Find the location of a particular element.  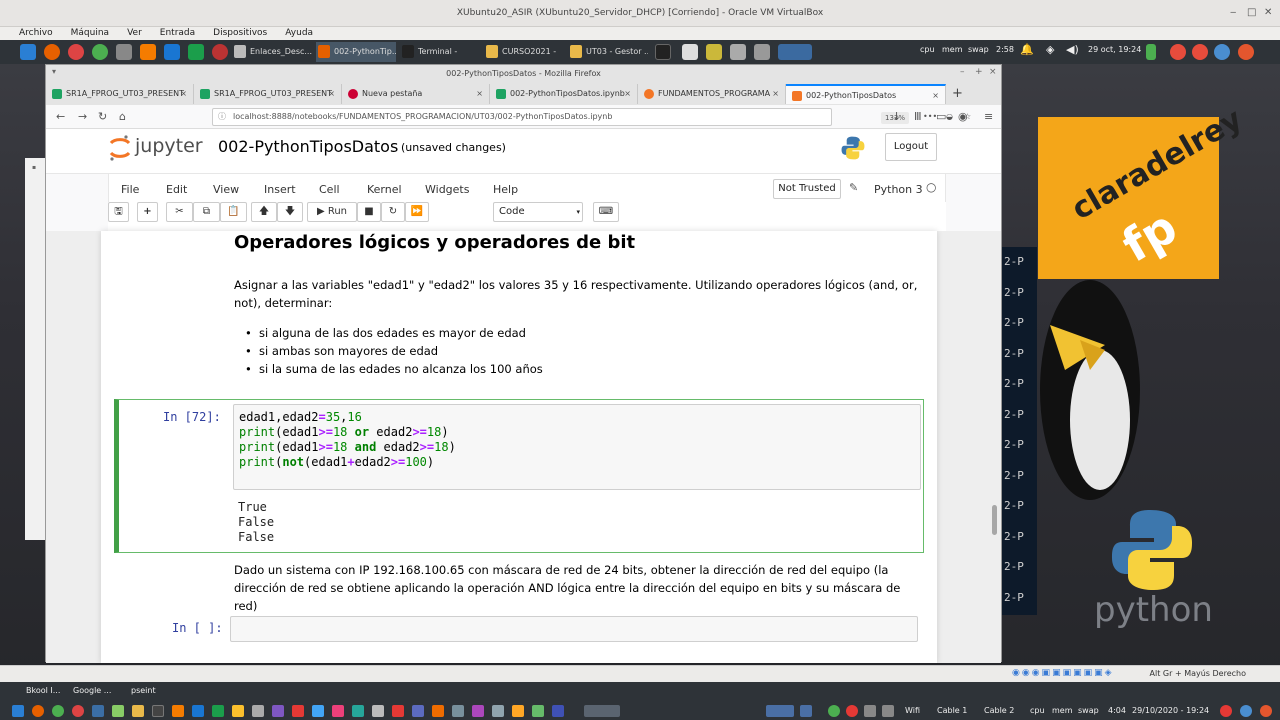

insert-cell-icon: + is located at coordinates (147, 212).